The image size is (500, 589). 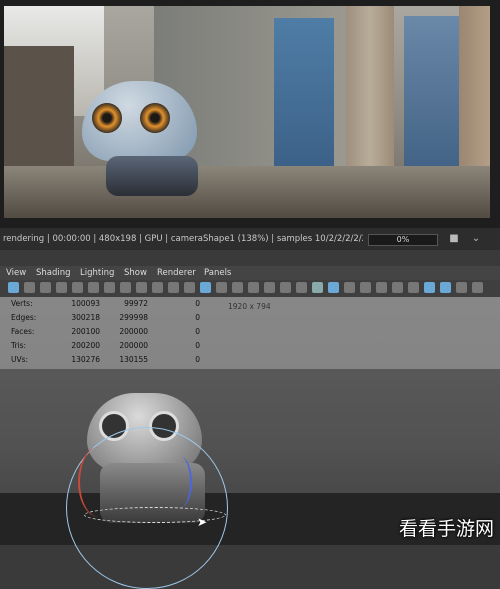 I want to click on xray-icon, so click(x=365, y=287).